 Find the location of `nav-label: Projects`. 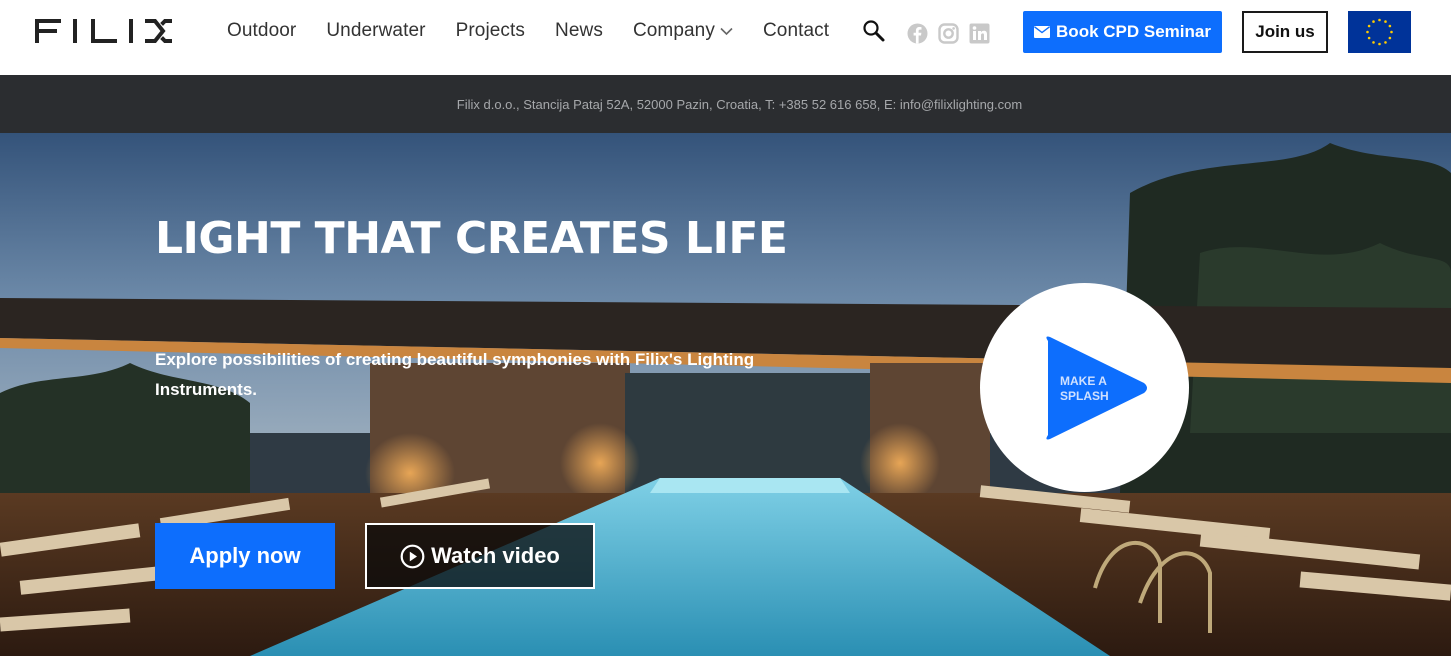

nav-label: Projects is located at coordinates (490, 30).